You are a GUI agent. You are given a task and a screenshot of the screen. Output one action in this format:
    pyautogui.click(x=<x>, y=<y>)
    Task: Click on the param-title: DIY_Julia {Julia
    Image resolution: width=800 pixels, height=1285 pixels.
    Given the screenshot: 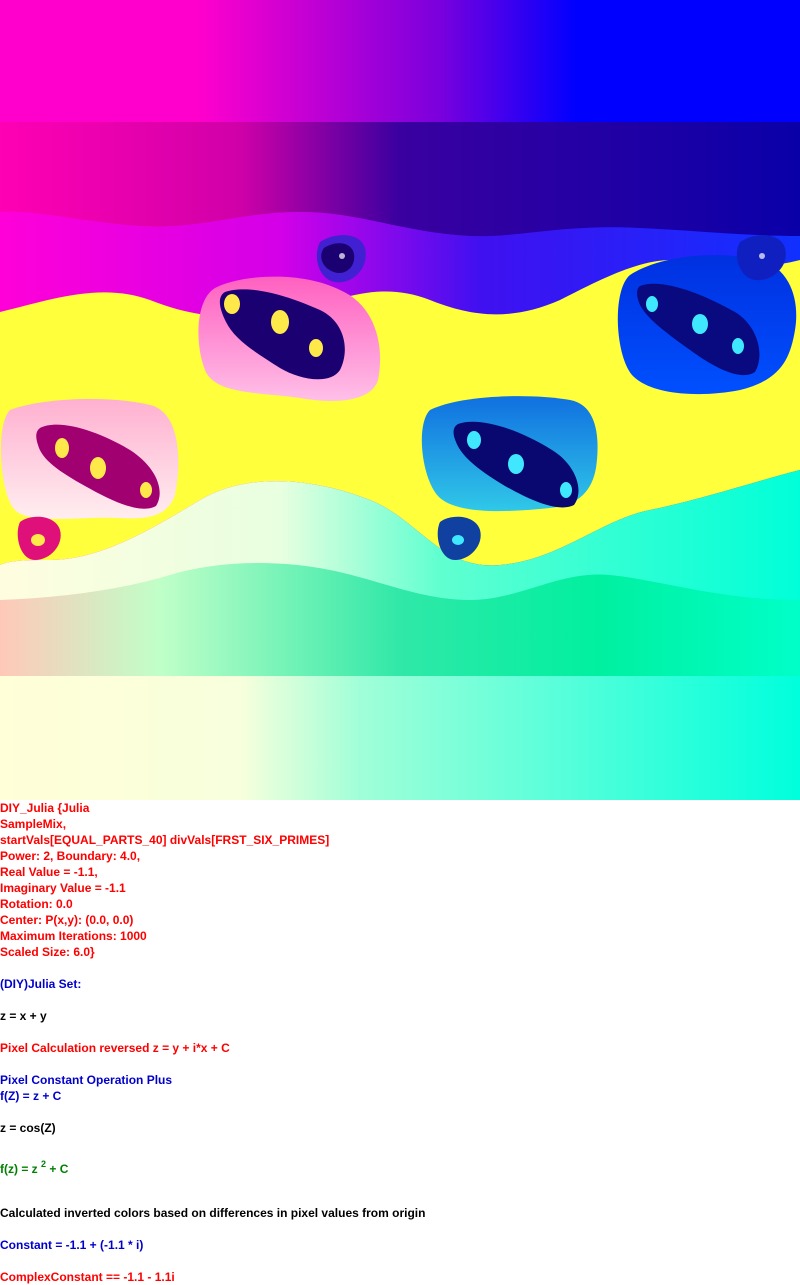 What is the action you would take?
    pyautogui.click(x=45, y=808)
    